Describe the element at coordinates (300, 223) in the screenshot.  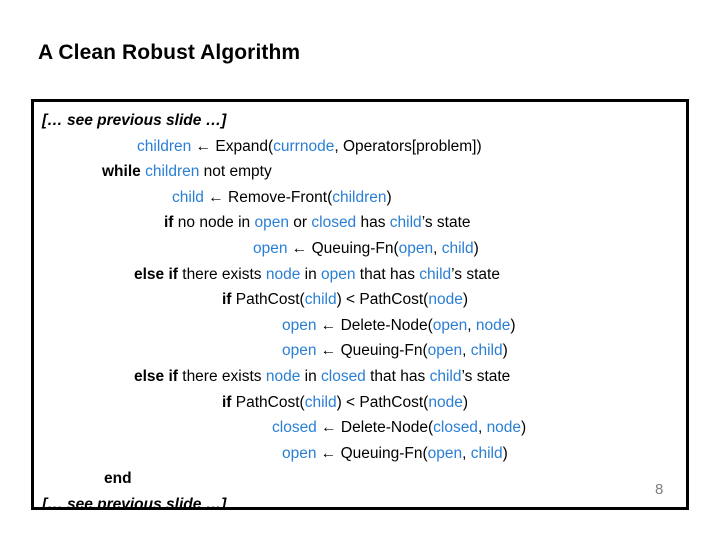
I see `pseudocode-token: or` at that location.